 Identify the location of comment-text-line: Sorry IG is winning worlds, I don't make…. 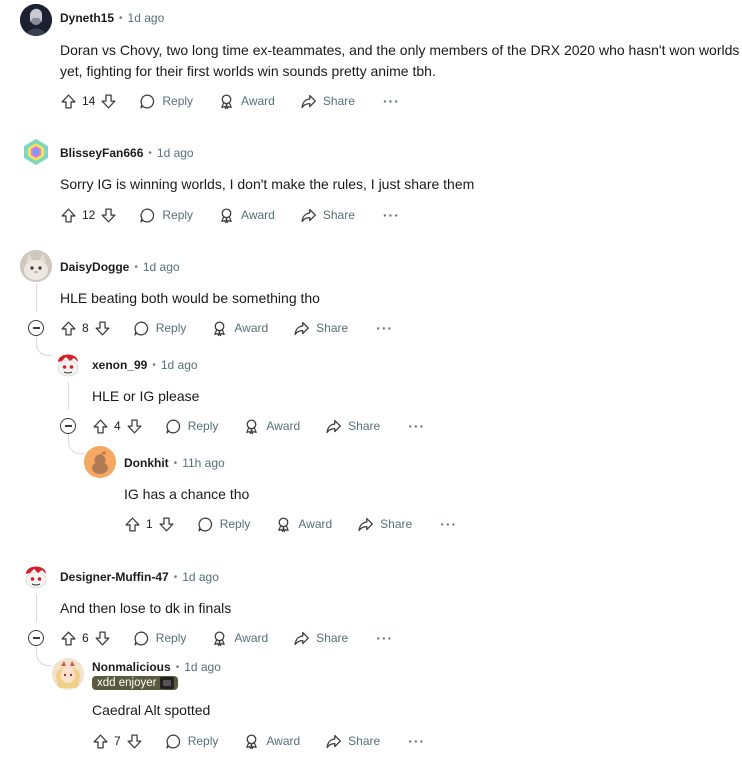
(267, 184).